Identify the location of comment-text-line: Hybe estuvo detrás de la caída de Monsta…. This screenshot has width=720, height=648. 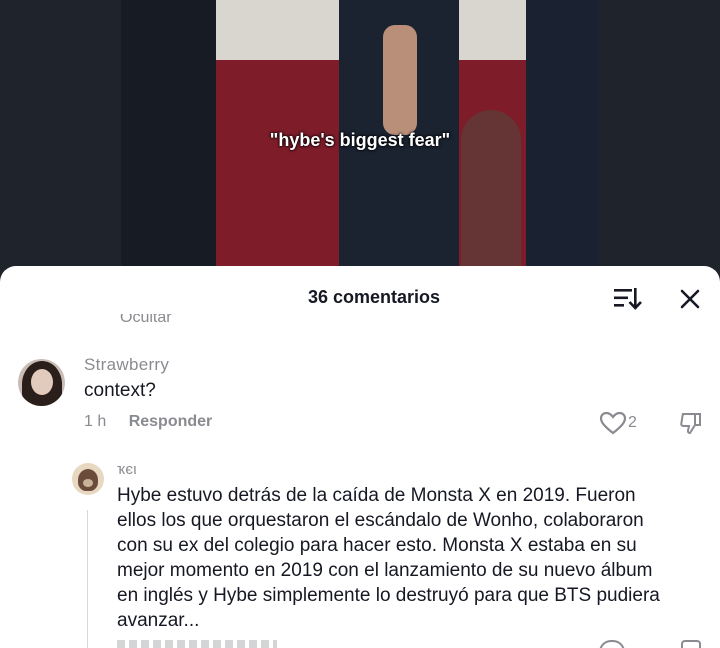
(376, 495).